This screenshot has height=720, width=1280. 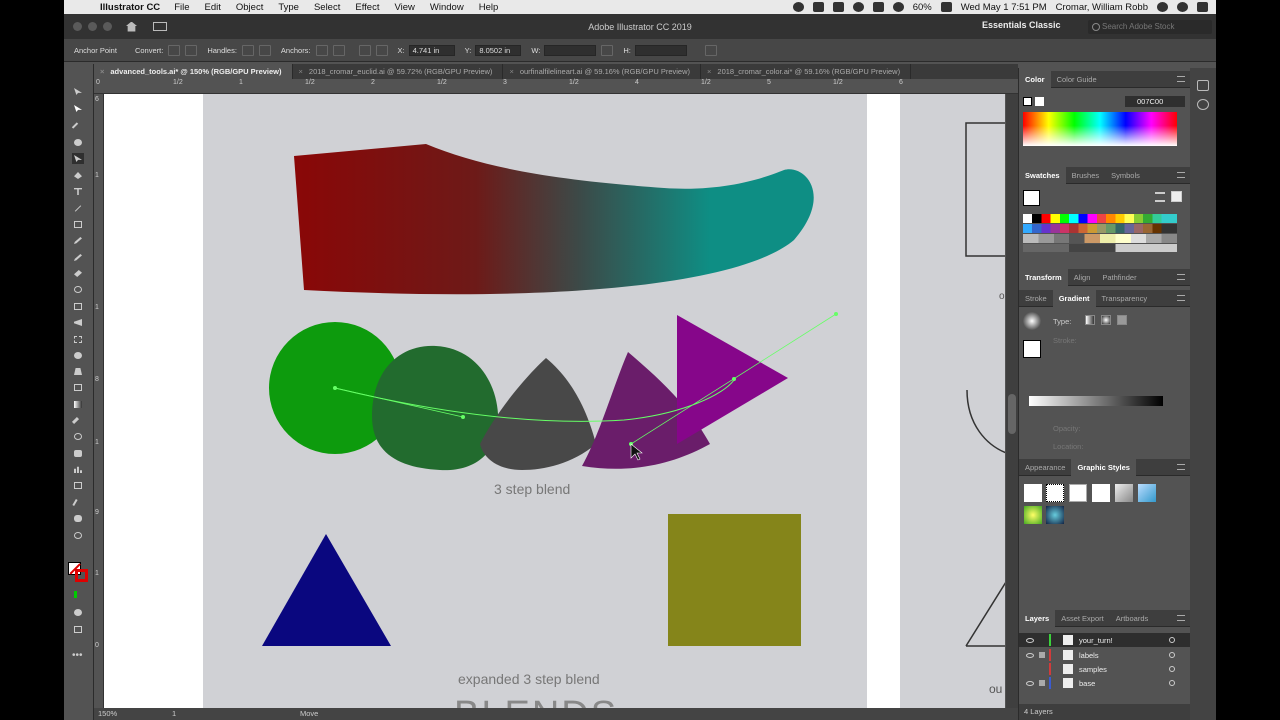 I want to click on slice-tool-icon, so click(x=78, y=502).